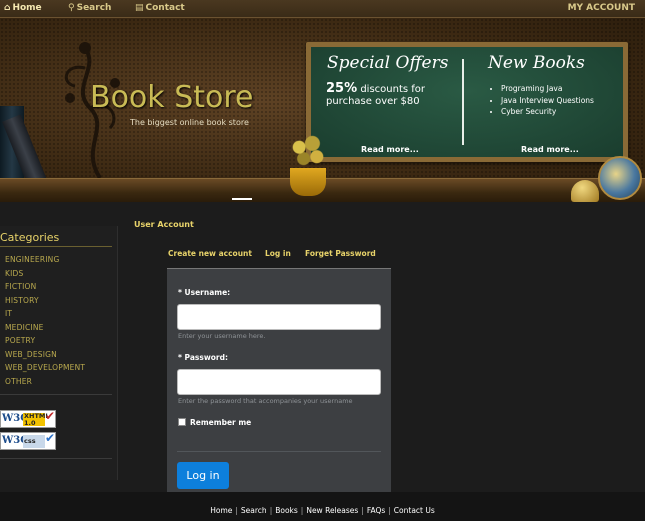  What do you see at coordinates (391, 94) in the screenshot?
I see `special-offers-text: 25% discounts for purchase over $80` at bounding box center [391, 94].